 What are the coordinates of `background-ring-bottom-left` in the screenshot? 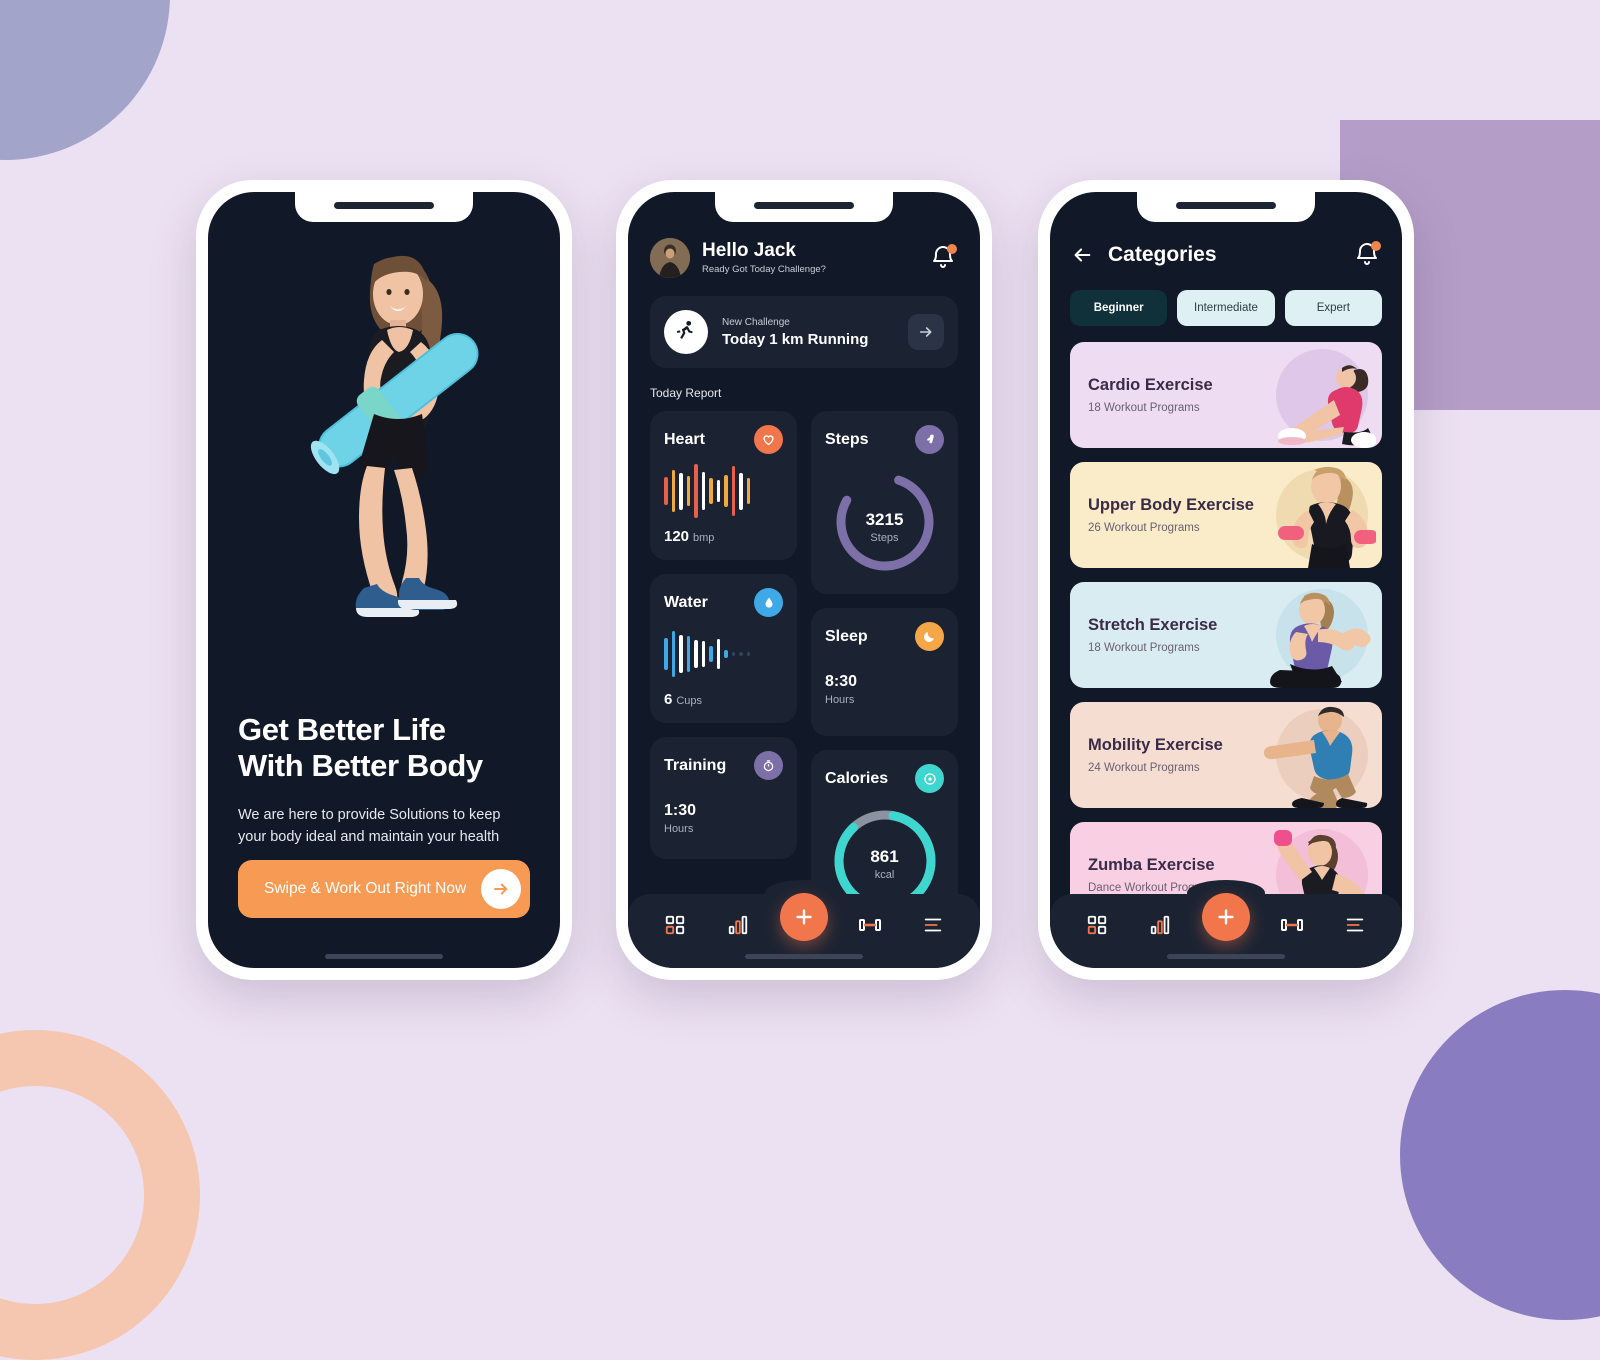 It's located at (100, 1195).